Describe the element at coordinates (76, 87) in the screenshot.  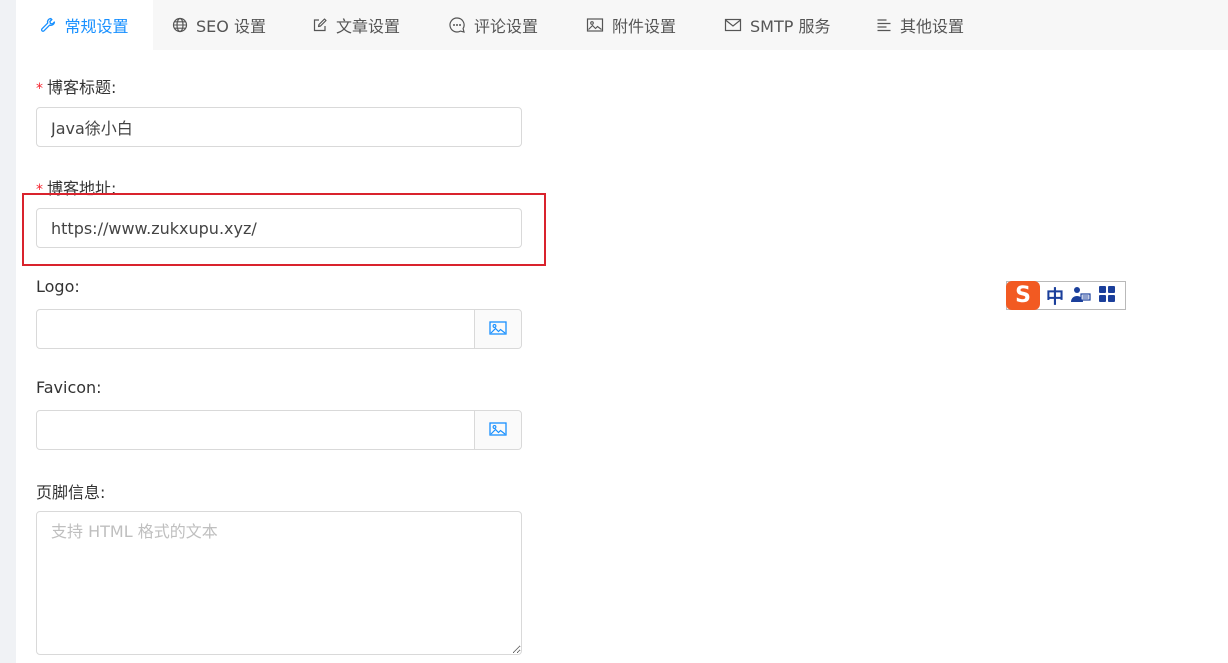
I see `blog-title-label: * 博客标题:` at that location.